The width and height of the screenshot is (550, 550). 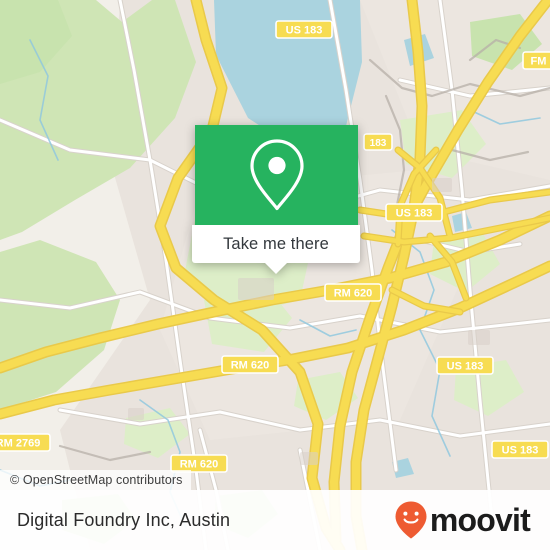 I want to click on take-me-there-button: Take me there, so click(x=276, y=249).